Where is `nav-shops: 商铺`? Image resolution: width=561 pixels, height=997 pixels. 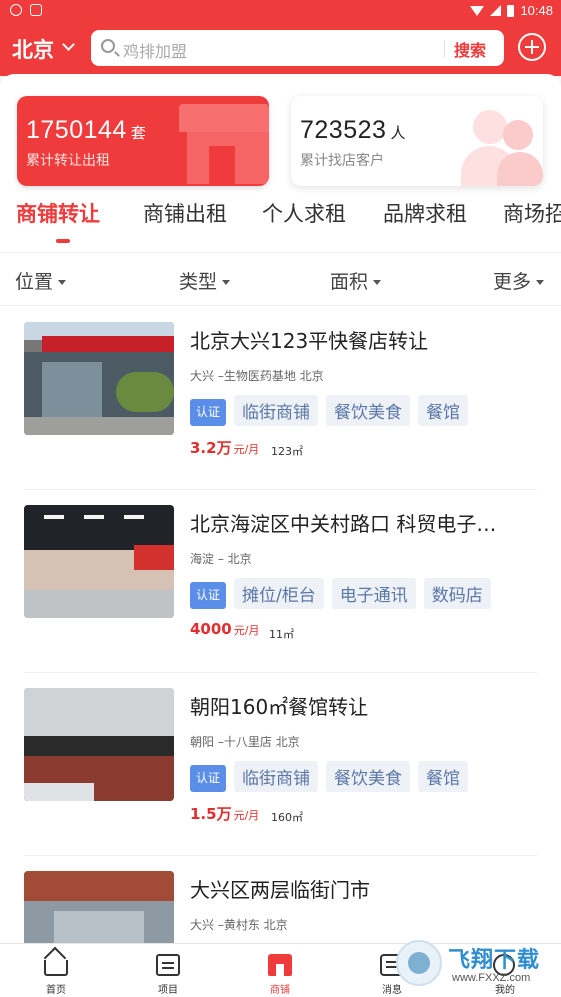 nav-shops: 商铺 is located at coordinates (280, 970).